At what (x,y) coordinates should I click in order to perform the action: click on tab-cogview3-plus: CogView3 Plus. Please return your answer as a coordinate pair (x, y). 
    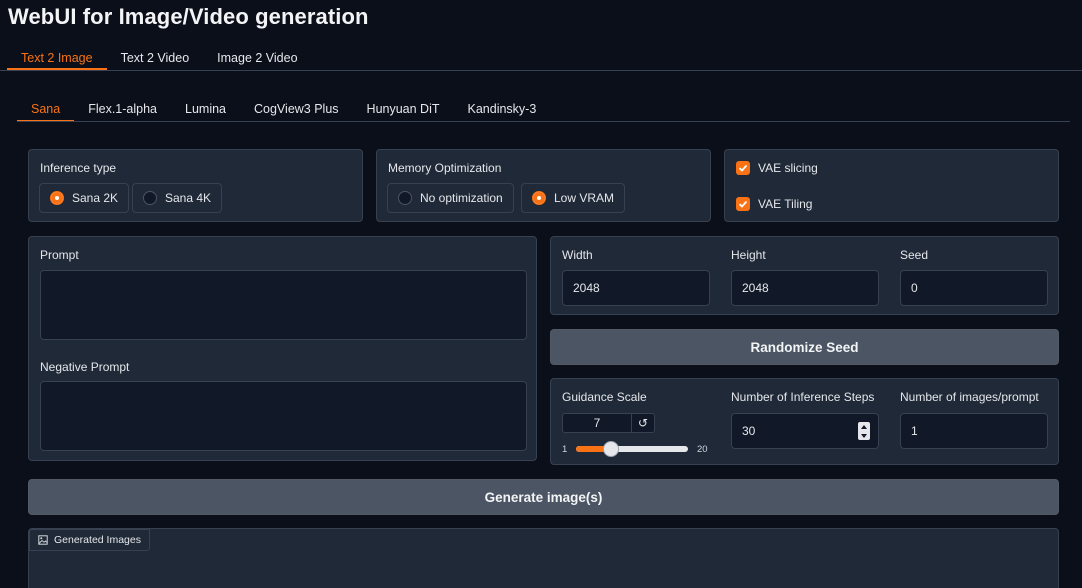
    Looking at the image, I should click on (296, 109).